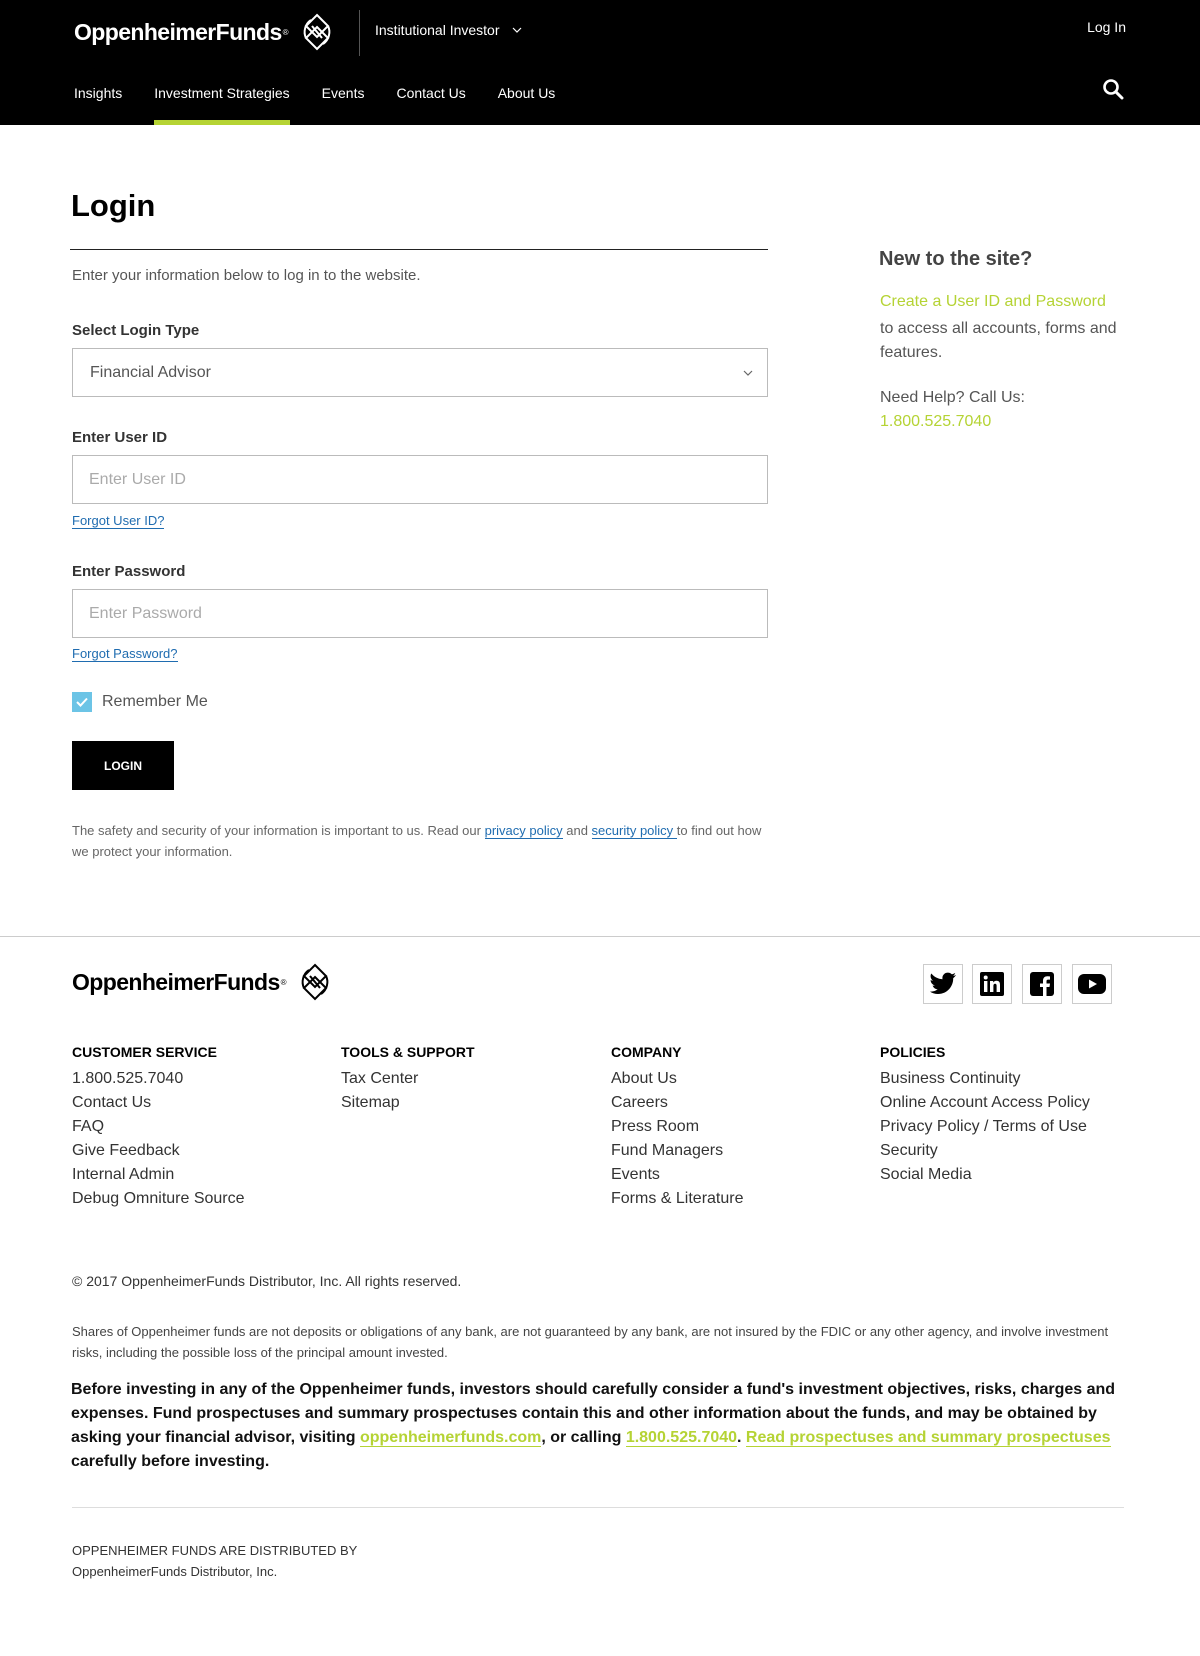 The width and height of the screenshot is (1200, 1656). I want to click on header-login-link: Log In, so click(1106, 27).